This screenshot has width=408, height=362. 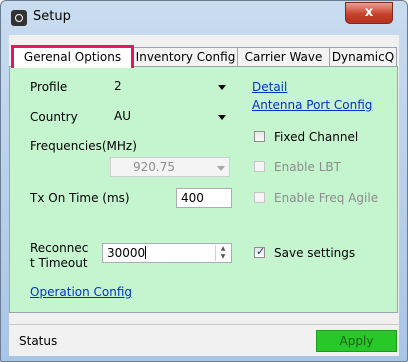 What do you see at coordinates (81, 292) in the screenshot?
I see `operation-config-link: Operation Config` at bounding box center [81, 292].